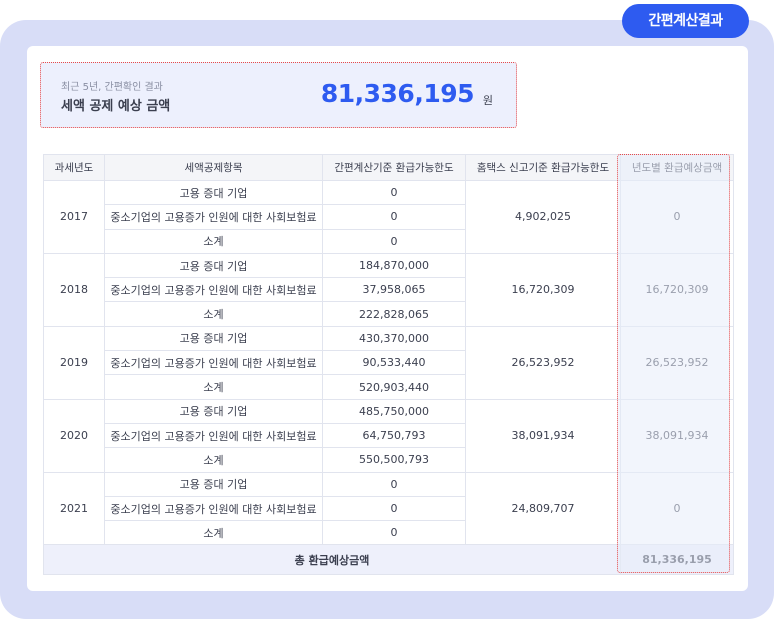  I want to click on hometax-limit-cell: 16,720,309, so click(543, 289).